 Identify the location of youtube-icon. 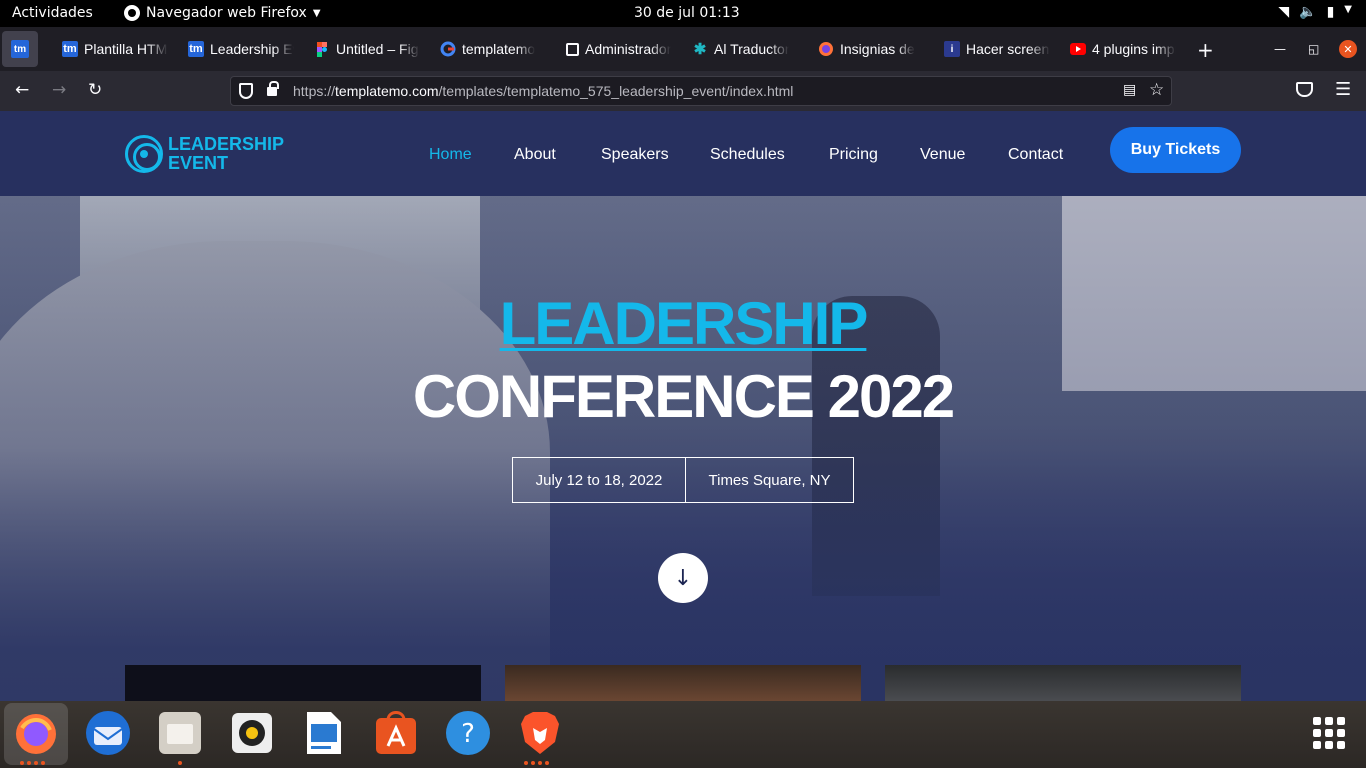
(1078, 49).